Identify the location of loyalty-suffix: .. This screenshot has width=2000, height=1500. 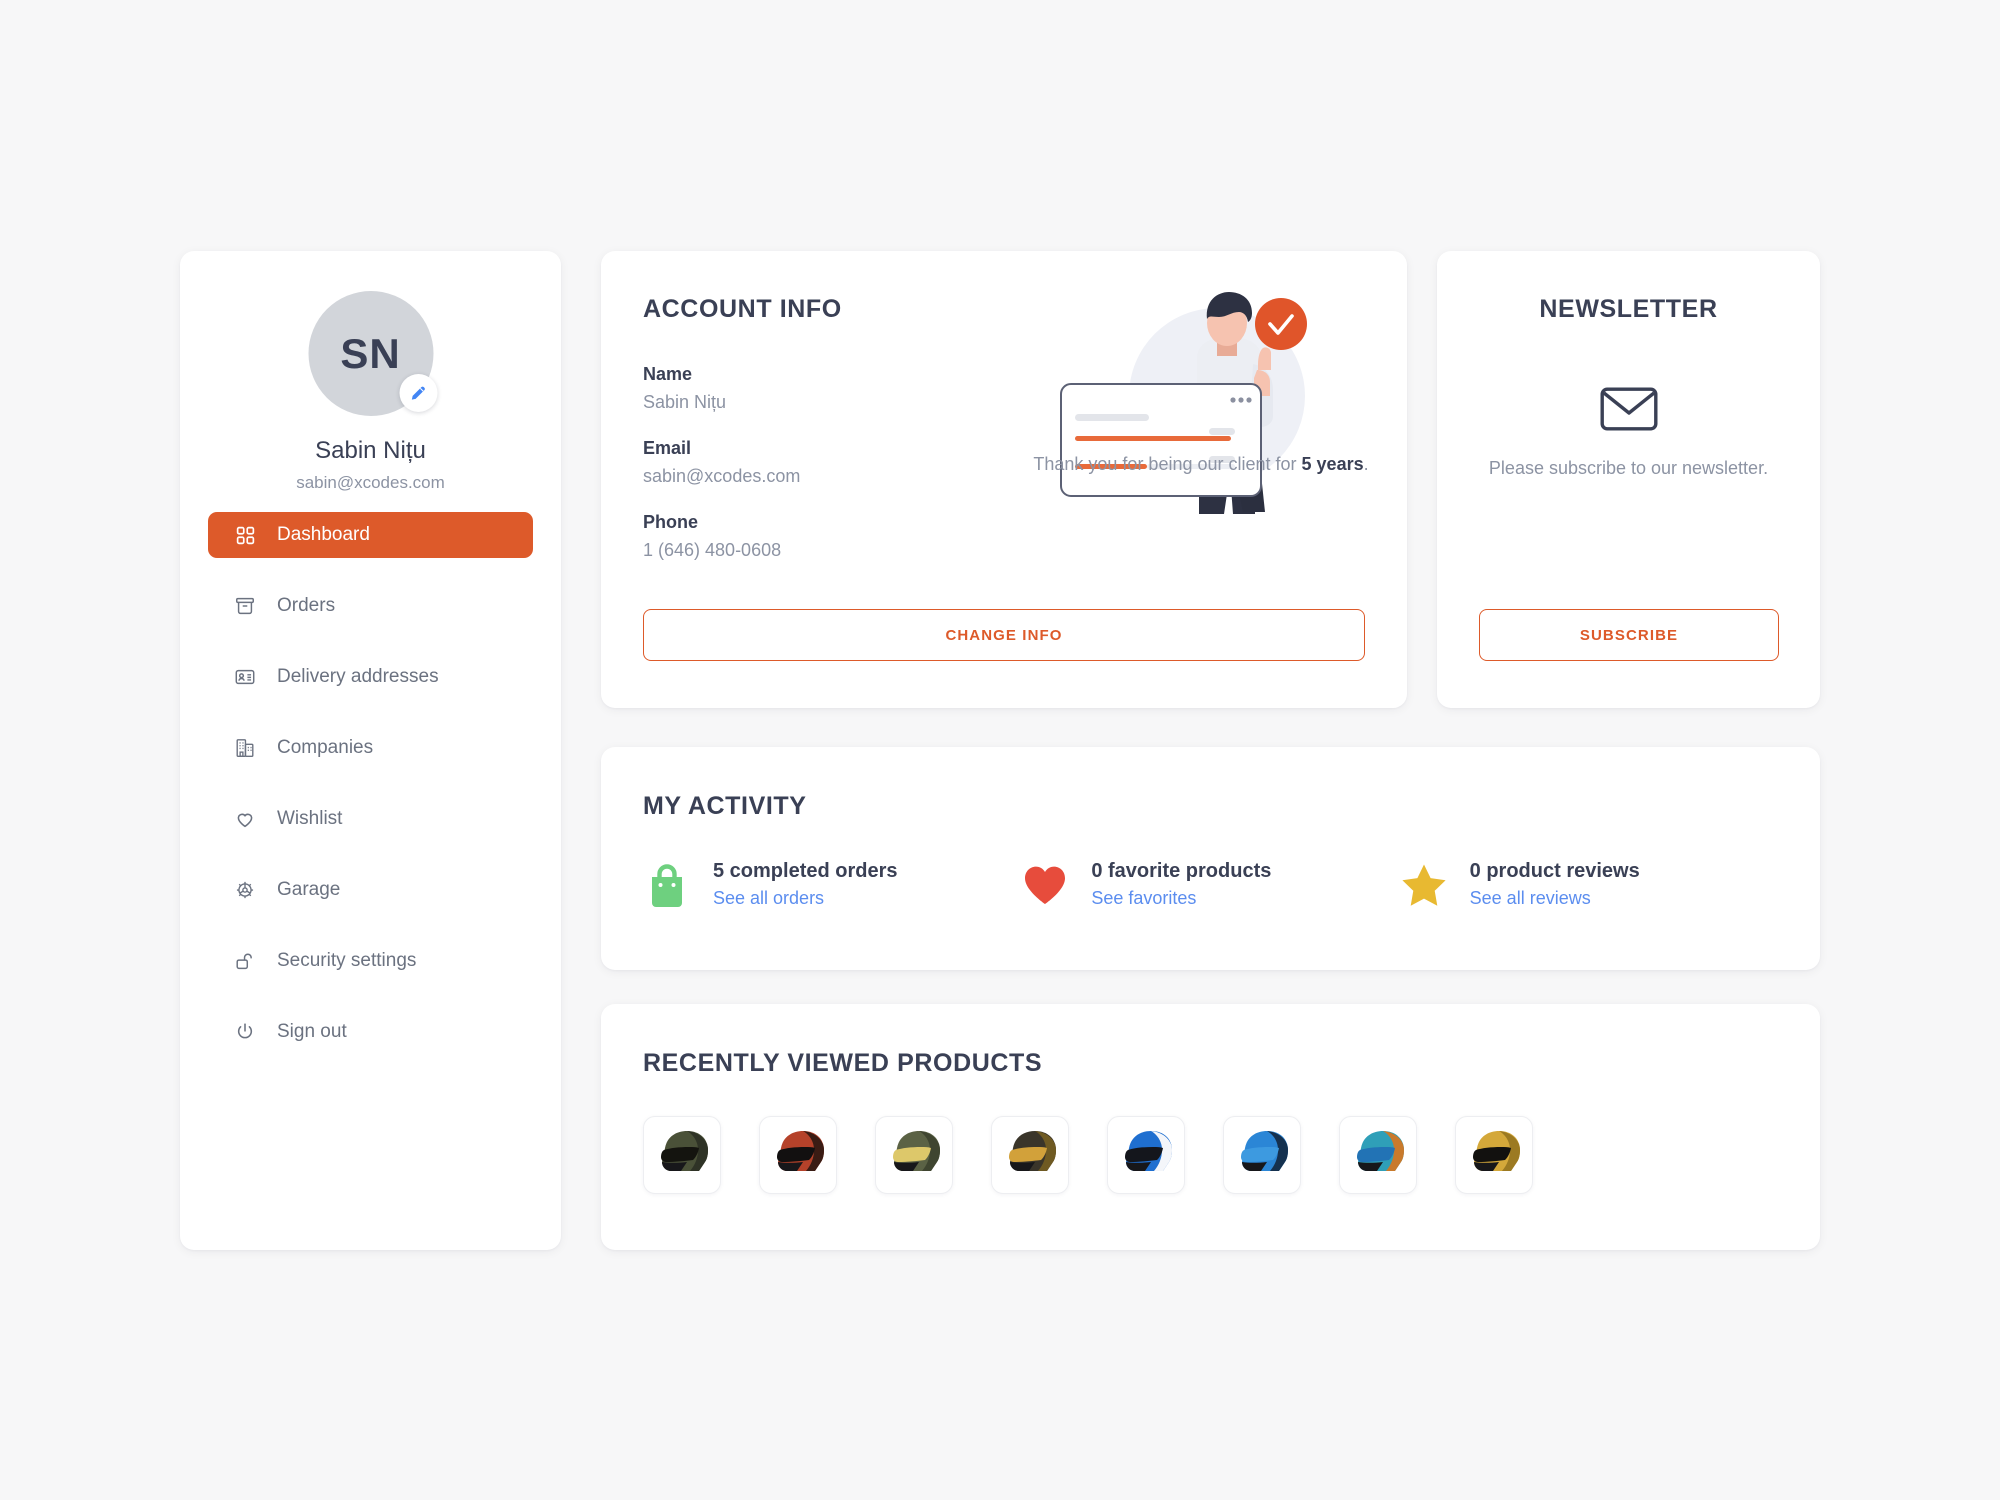
(1366, 464).